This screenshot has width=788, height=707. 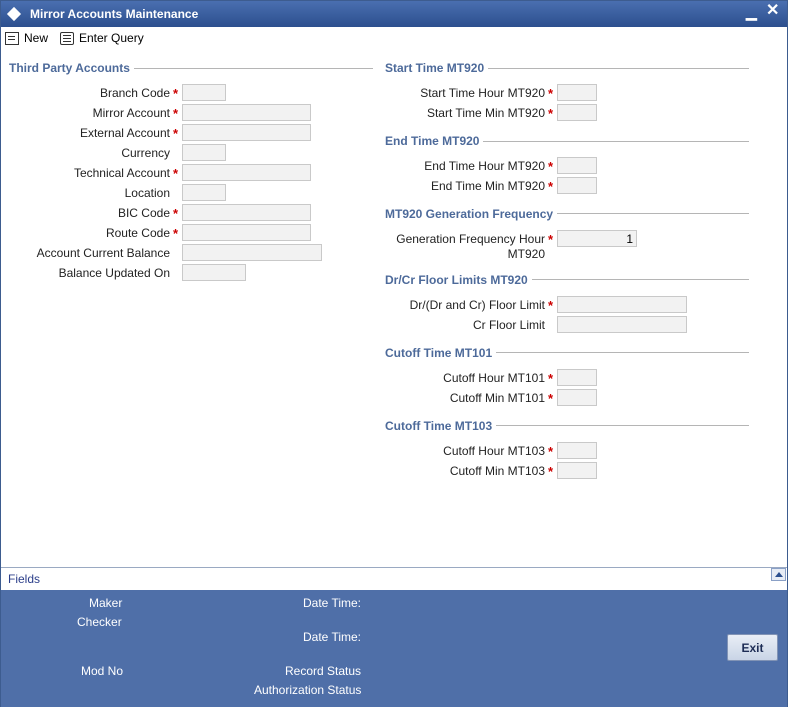 What do you see at coordinates (551, 398) in the screenshot?
I see `cutoff-min-101-required: *` at bounding box center [551, 398].